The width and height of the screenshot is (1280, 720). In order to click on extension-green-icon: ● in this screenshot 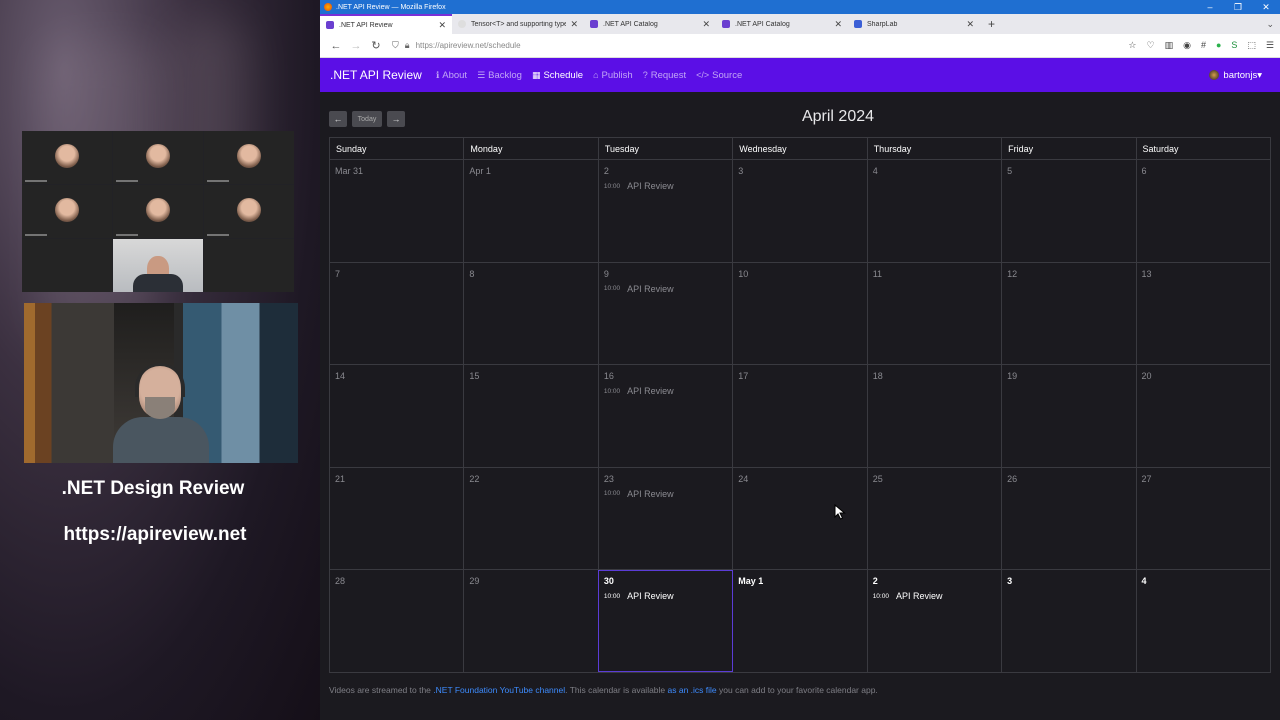, I will do `click(1218, 45)`.